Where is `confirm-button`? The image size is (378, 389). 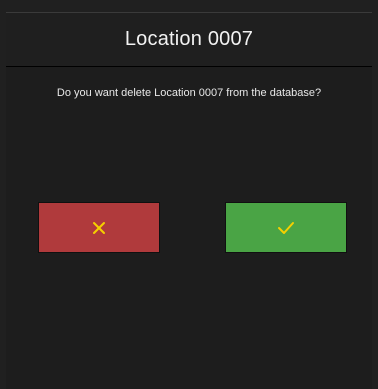 confirm-button is located at coordinates (286, 227).